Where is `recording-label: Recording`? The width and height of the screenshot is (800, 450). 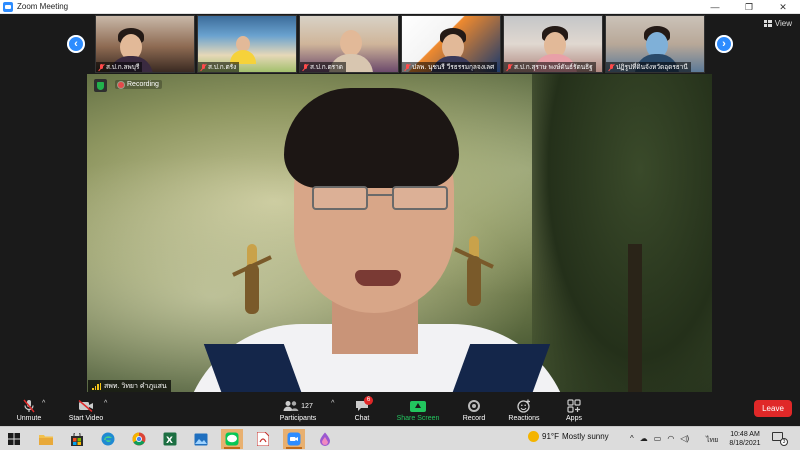
recording-label: Recording is located at coordinates (143, 84).